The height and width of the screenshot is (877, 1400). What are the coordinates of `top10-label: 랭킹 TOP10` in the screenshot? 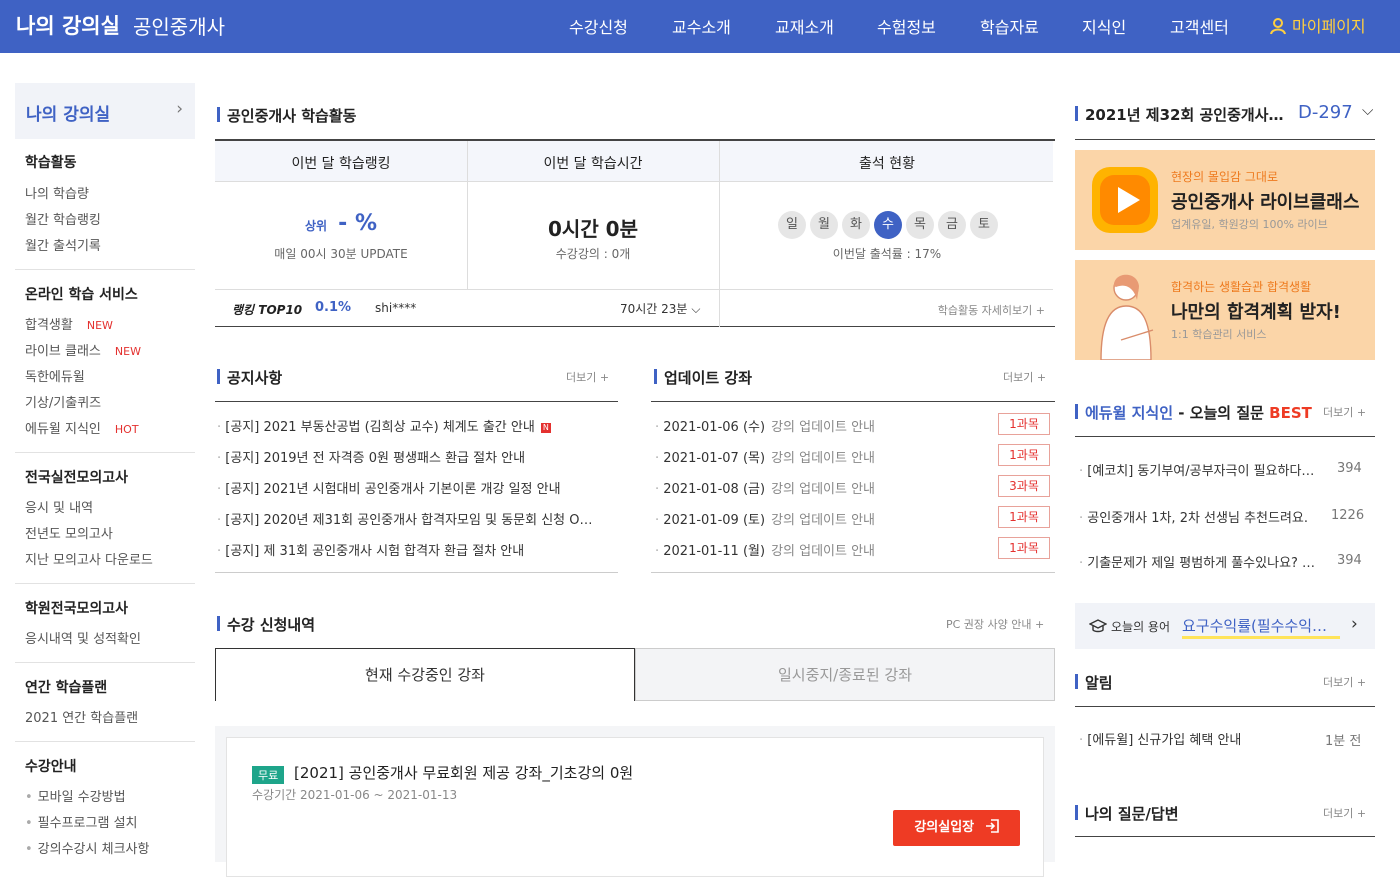 It's located at (267, 310).